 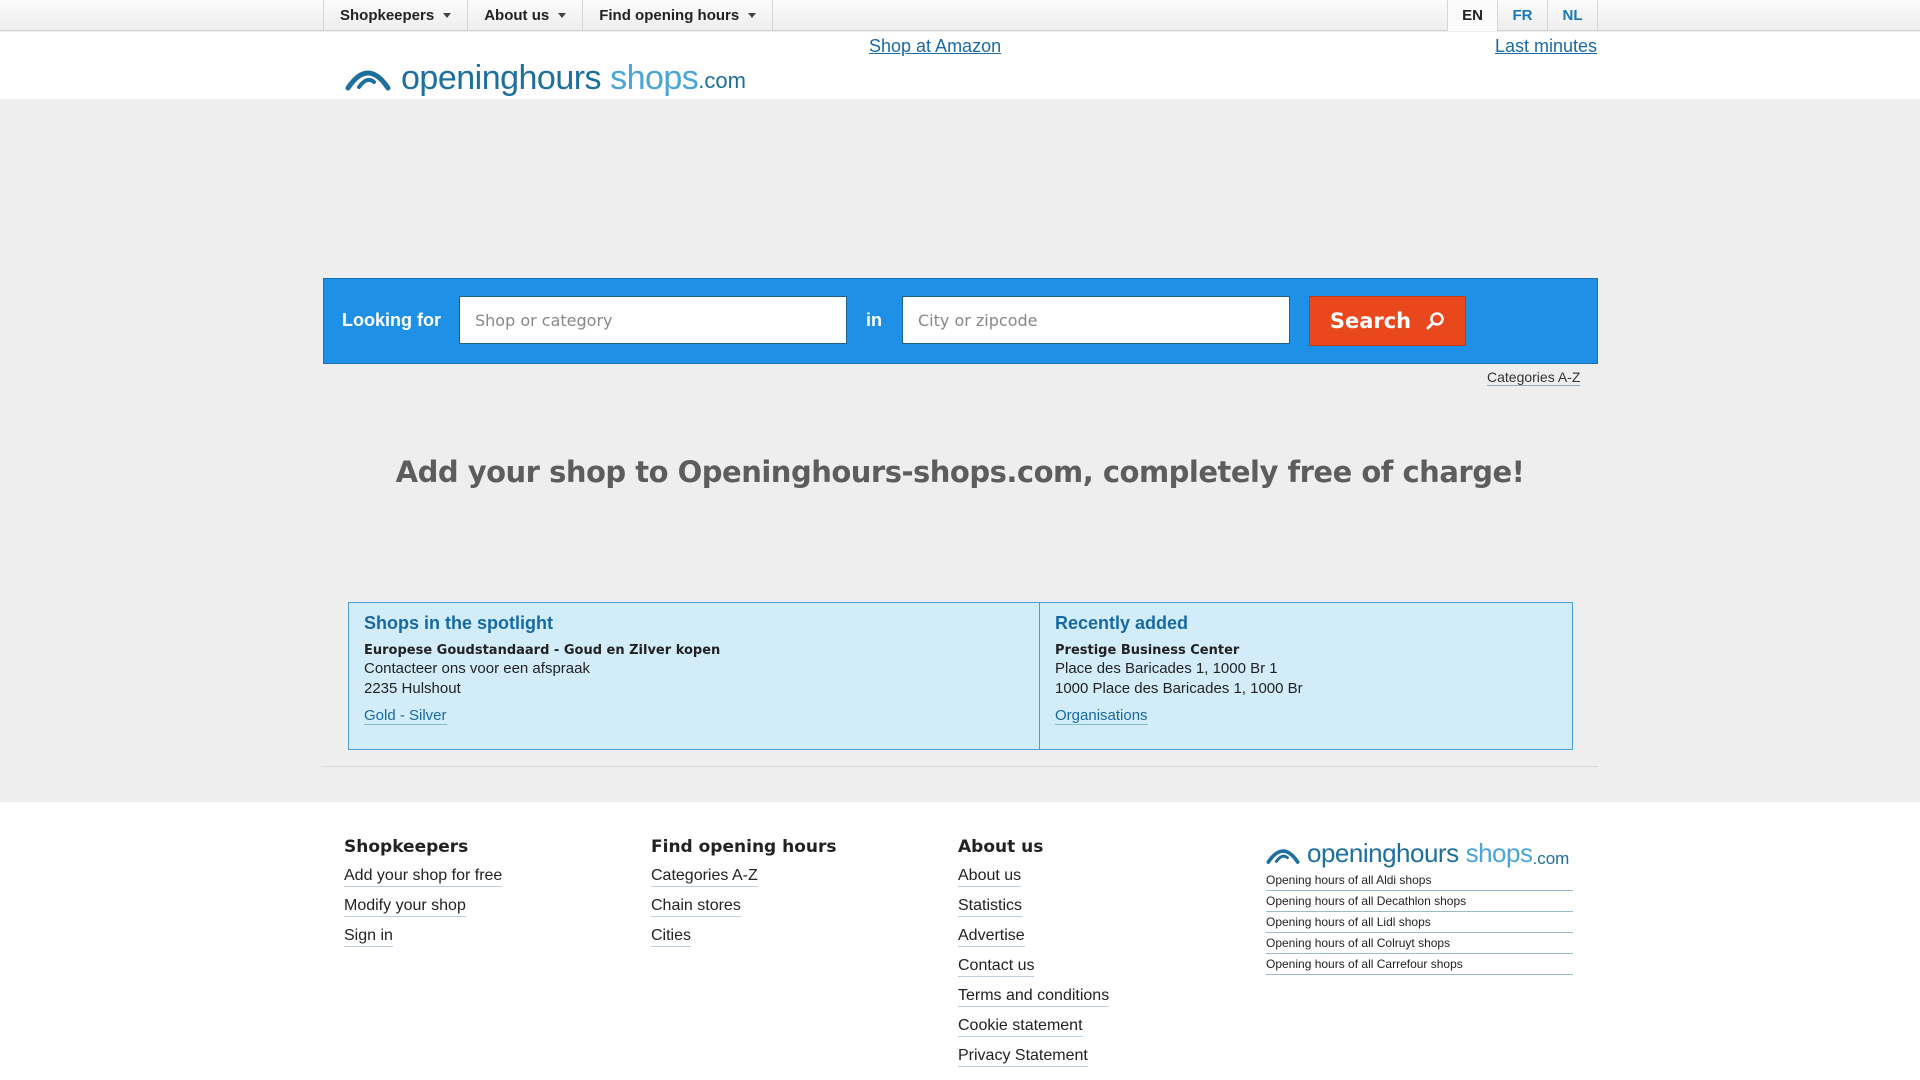 What do you see at coordinates (1573, 15) in the screenshot?
I see `language-nl: NL` at bounding box center [1573, 15].